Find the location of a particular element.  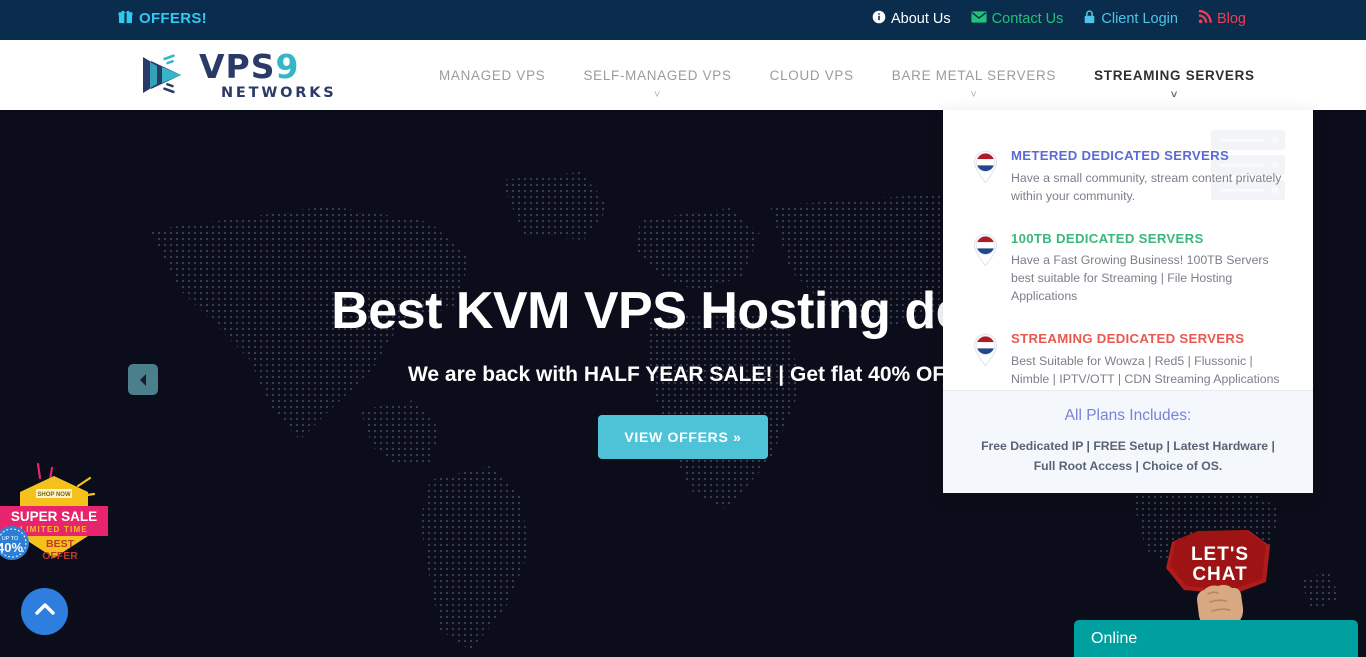

logo-wordmark: VPS9 NETWORKS is located at coordinates (268, 75).